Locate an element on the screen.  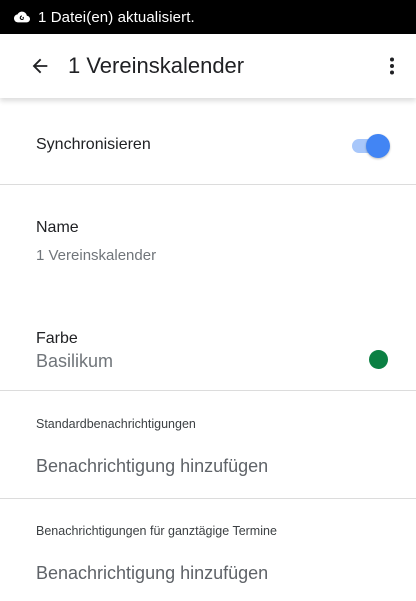
more-vert-icon is located at coordinates (392, 66).